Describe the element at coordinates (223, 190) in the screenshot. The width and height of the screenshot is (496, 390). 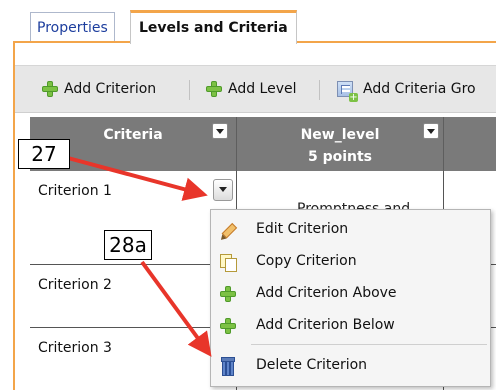
I see `criterion-dropdown-button` at that location.